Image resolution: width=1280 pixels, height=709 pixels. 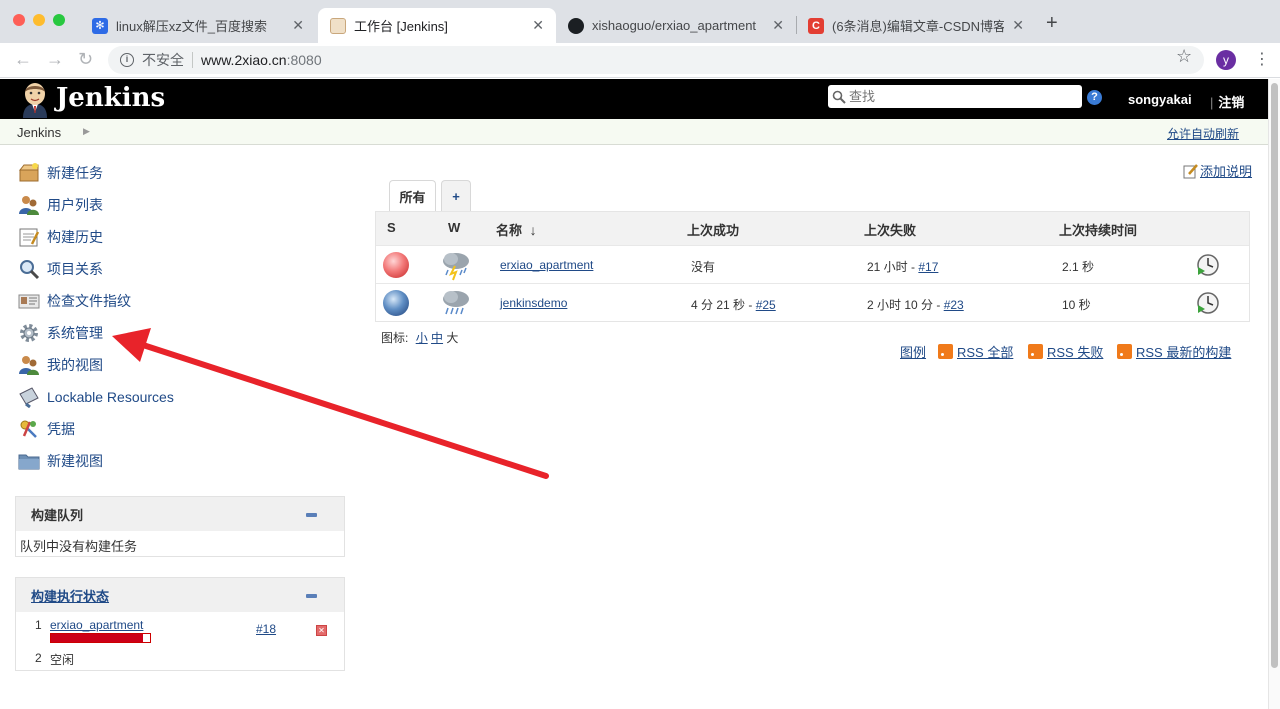 I want to click on annotation-arrow-head, so click(x=131, y=345).